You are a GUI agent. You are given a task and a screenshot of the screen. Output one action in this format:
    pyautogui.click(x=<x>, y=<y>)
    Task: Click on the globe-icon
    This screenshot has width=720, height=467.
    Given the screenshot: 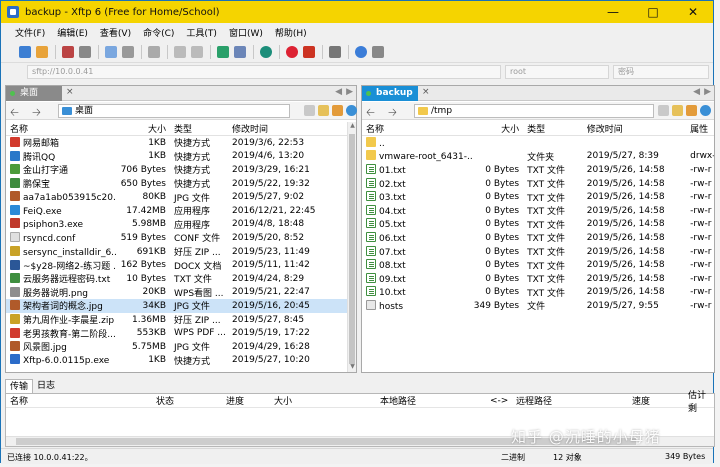 What is the action you would take?
    pyautogui.click(x=266, y=51)
    